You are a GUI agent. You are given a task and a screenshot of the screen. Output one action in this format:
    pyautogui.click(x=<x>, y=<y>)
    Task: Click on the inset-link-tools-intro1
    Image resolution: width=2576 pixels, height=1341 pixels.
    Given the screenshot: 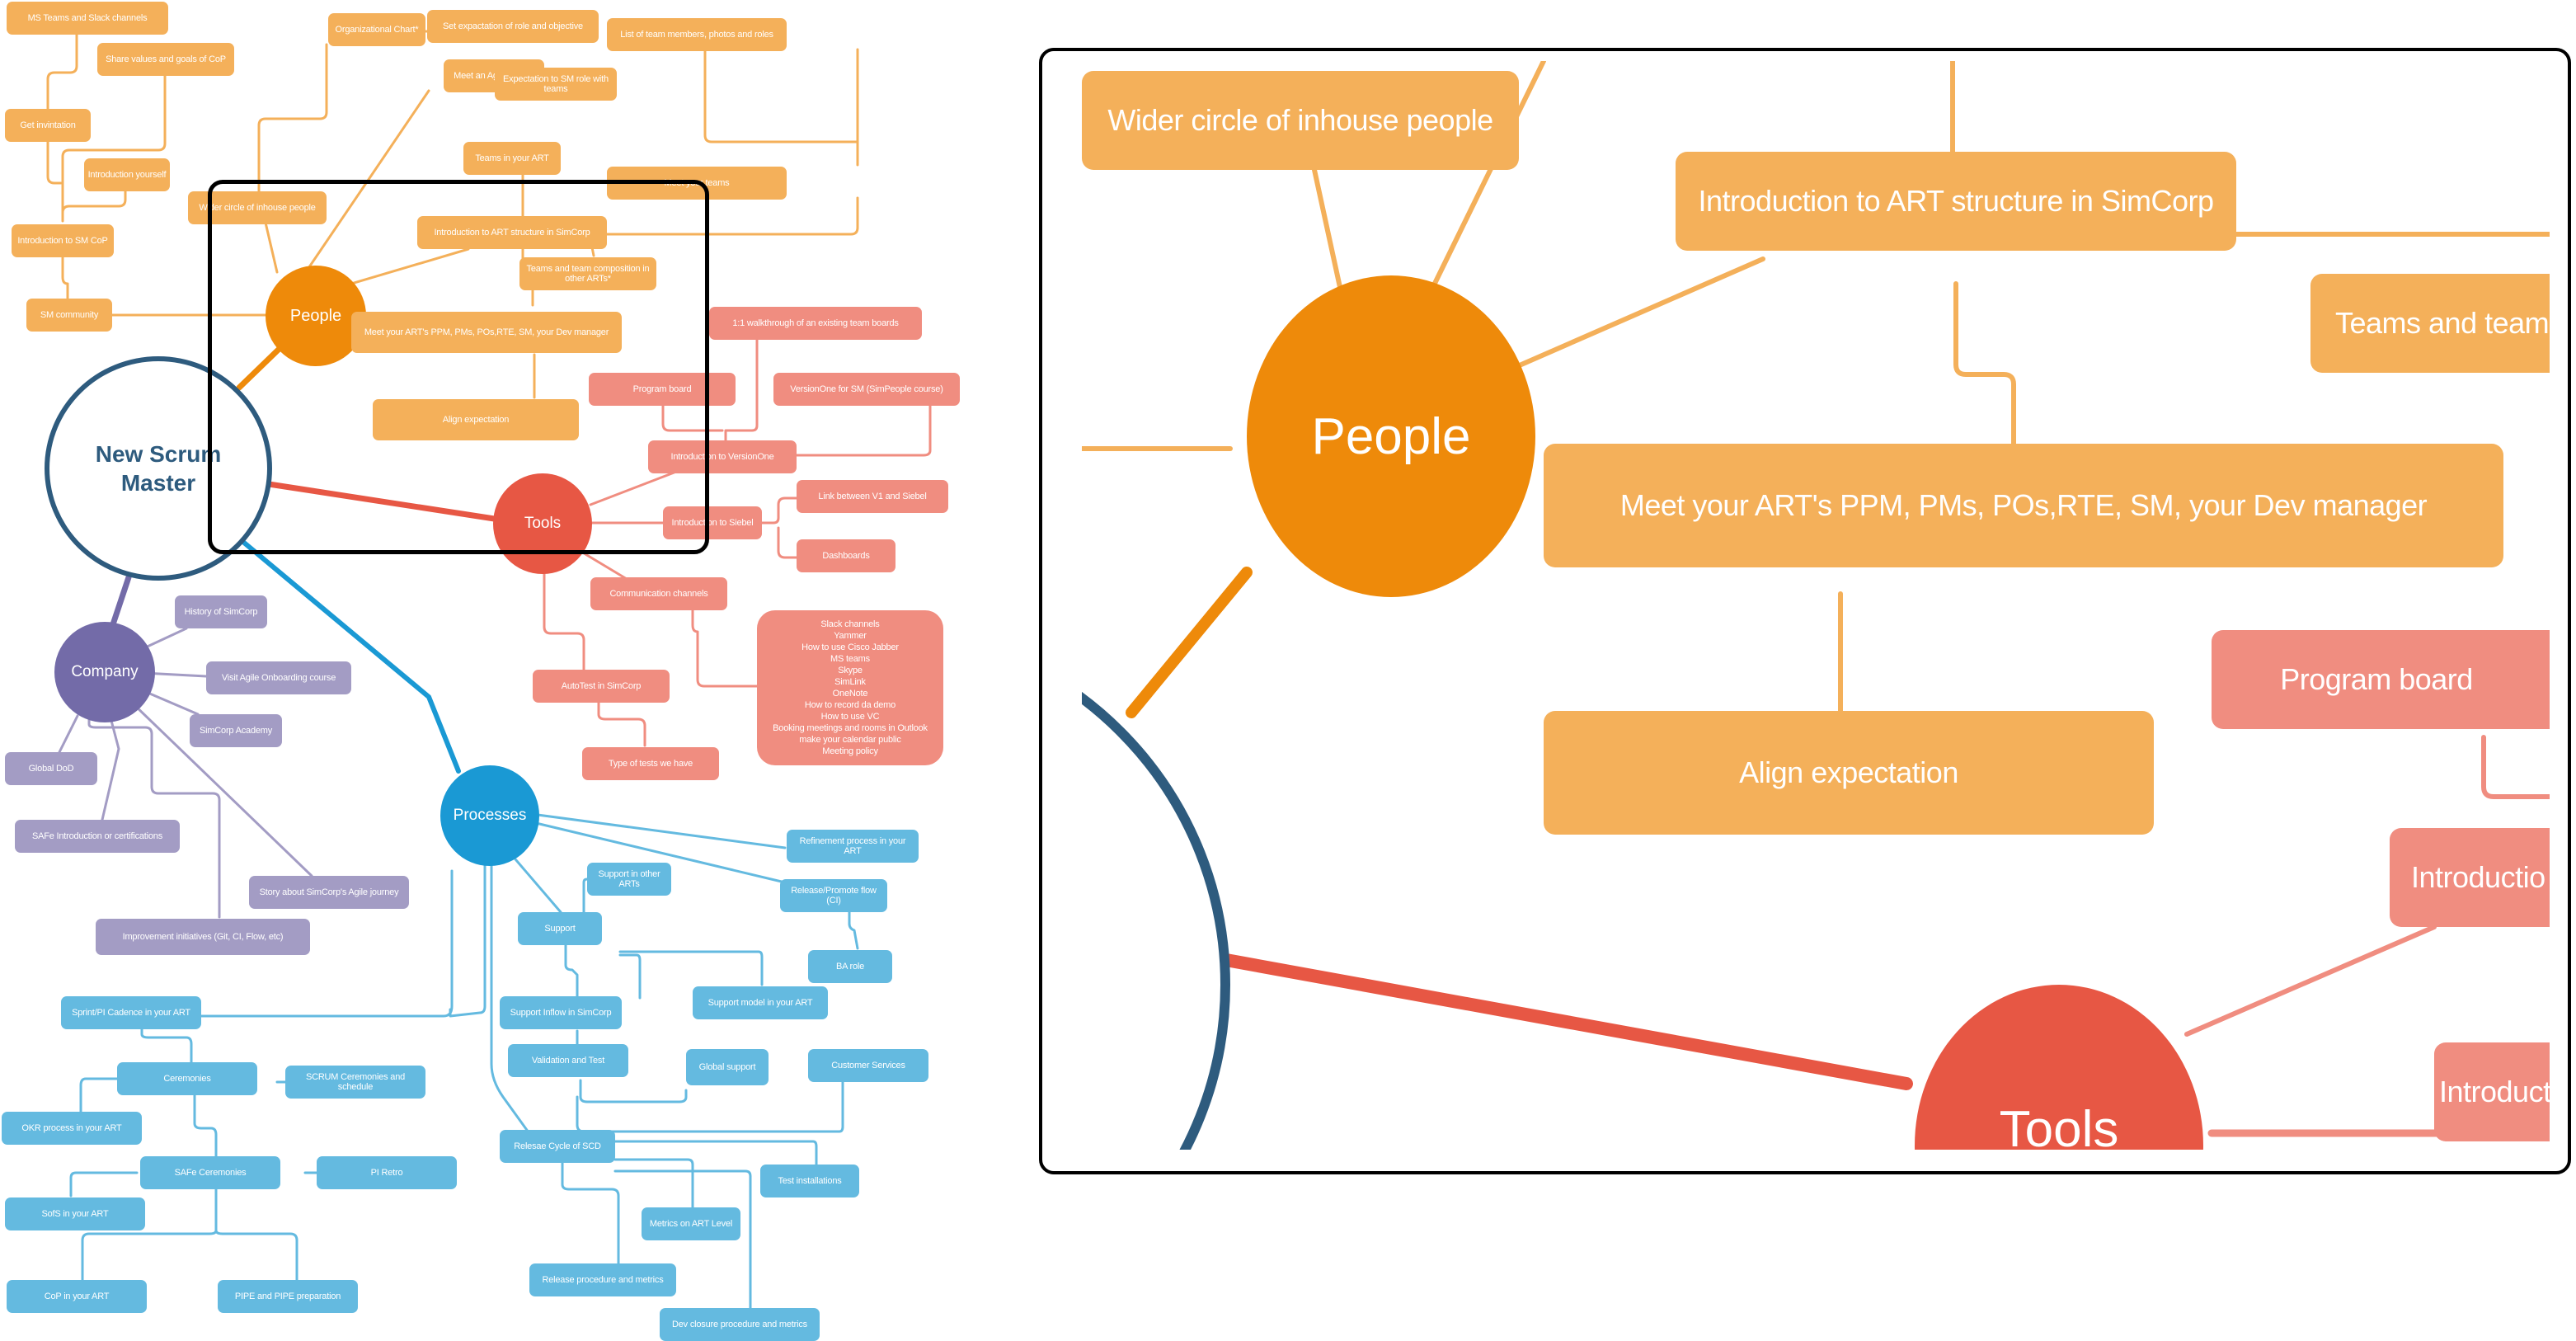 What is the action you would take?
    pyautogui.click(x=2310, y=981)
    